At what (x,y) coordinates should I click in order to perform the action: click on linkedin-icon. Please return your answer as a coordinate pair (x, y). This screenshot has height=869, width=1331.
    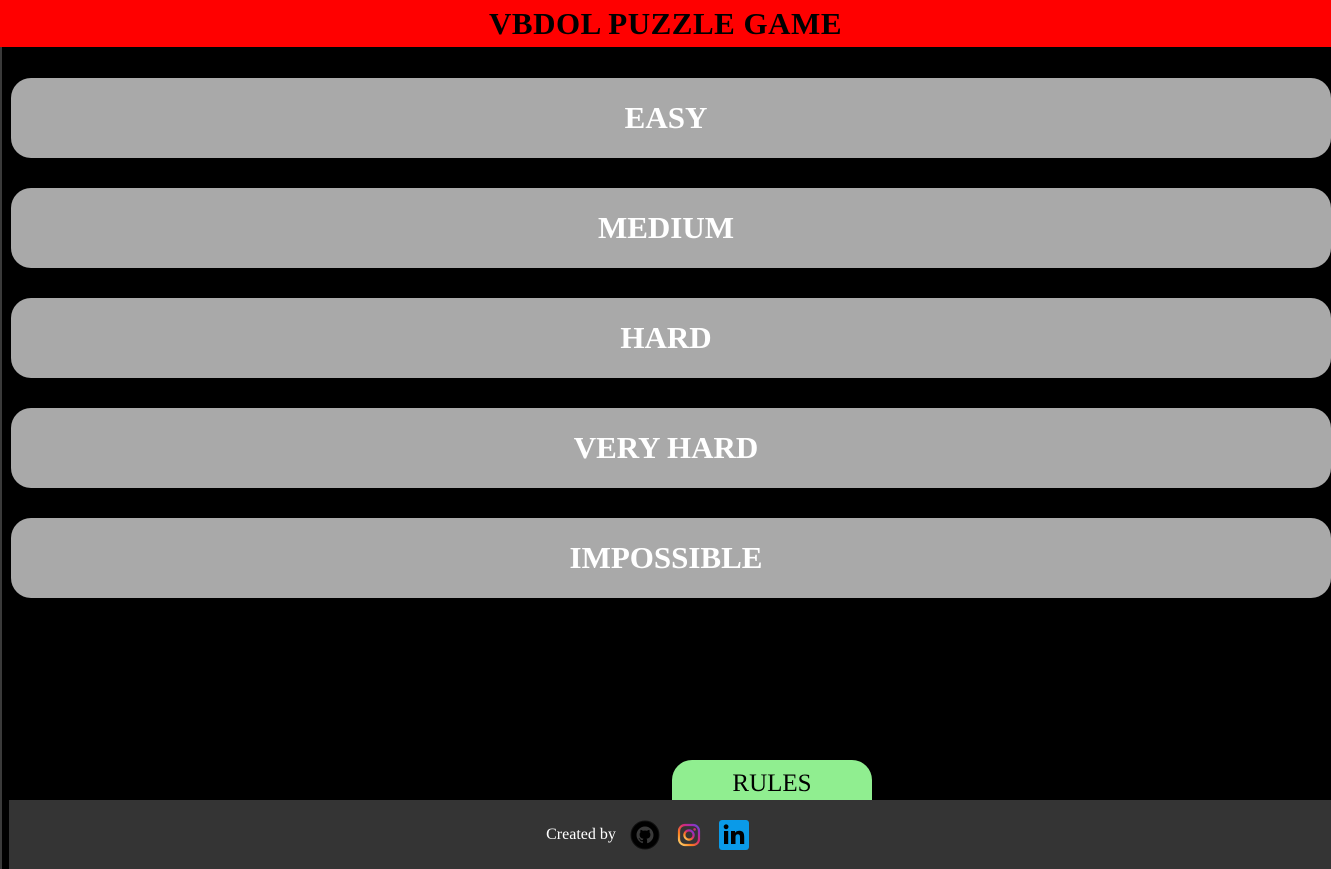
    Looking at the image, I should click on (734, 835).